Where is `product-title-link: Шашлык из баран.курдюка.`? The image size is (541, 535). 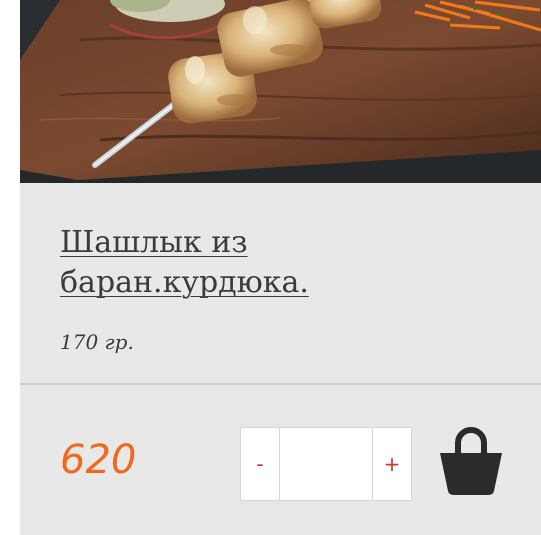
product-title-link: Шашлык из баран.курдюка. is located at coordinates (270, 263).